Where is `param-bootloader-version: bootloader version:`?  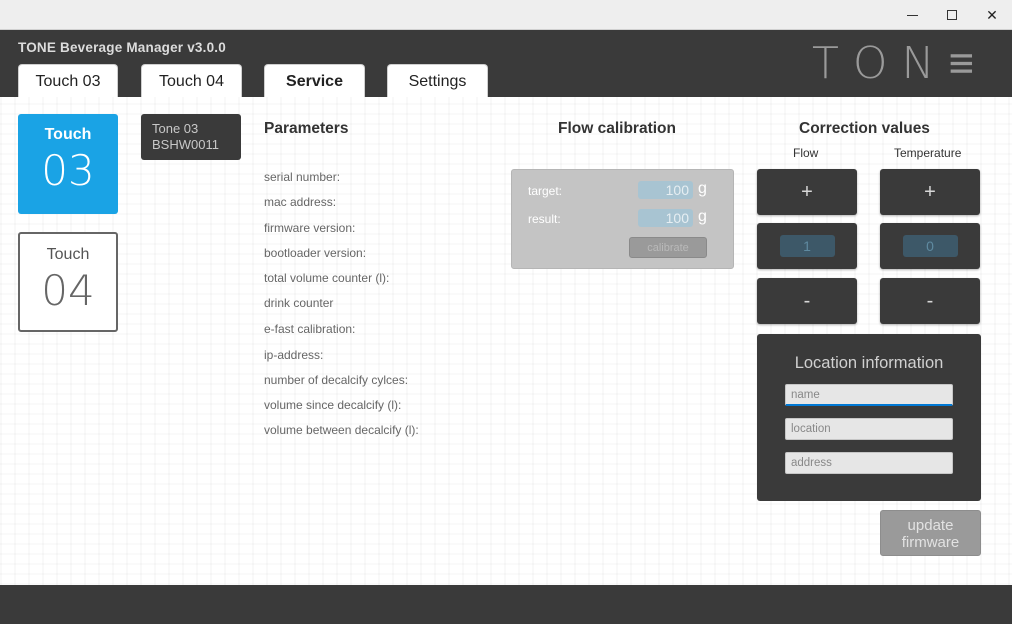
param-bootloader-version: bootloader version: is located at coordinates (315, 253).